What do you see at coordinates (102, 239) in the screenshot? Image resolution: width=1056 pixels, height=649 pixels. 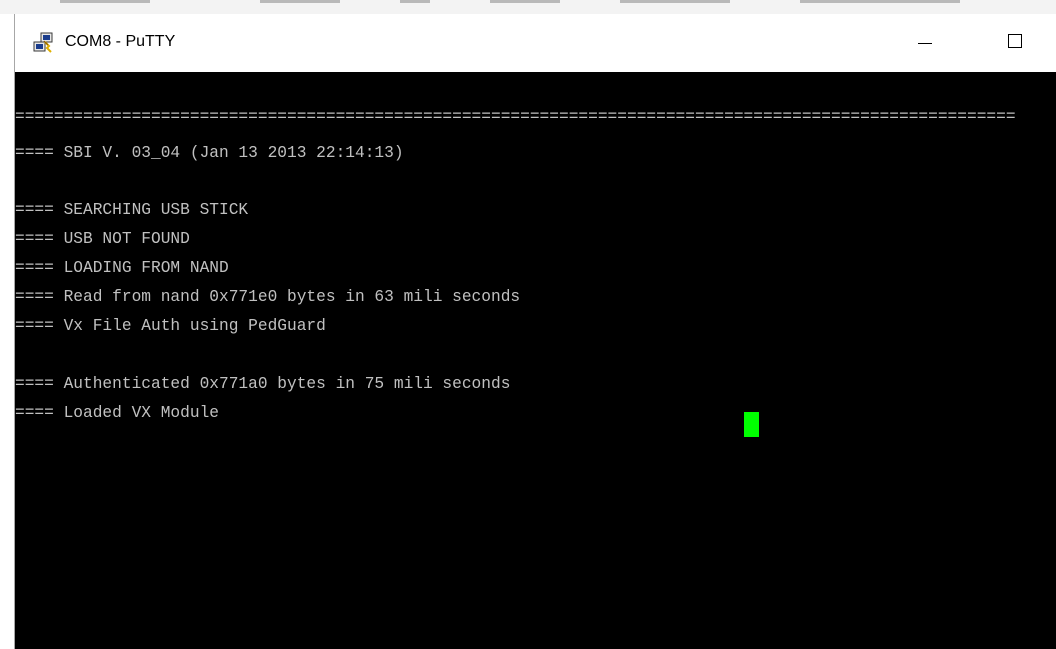 I see `terminal-line: ==== USB NOT FOUND` at bounding box center [102, 239].